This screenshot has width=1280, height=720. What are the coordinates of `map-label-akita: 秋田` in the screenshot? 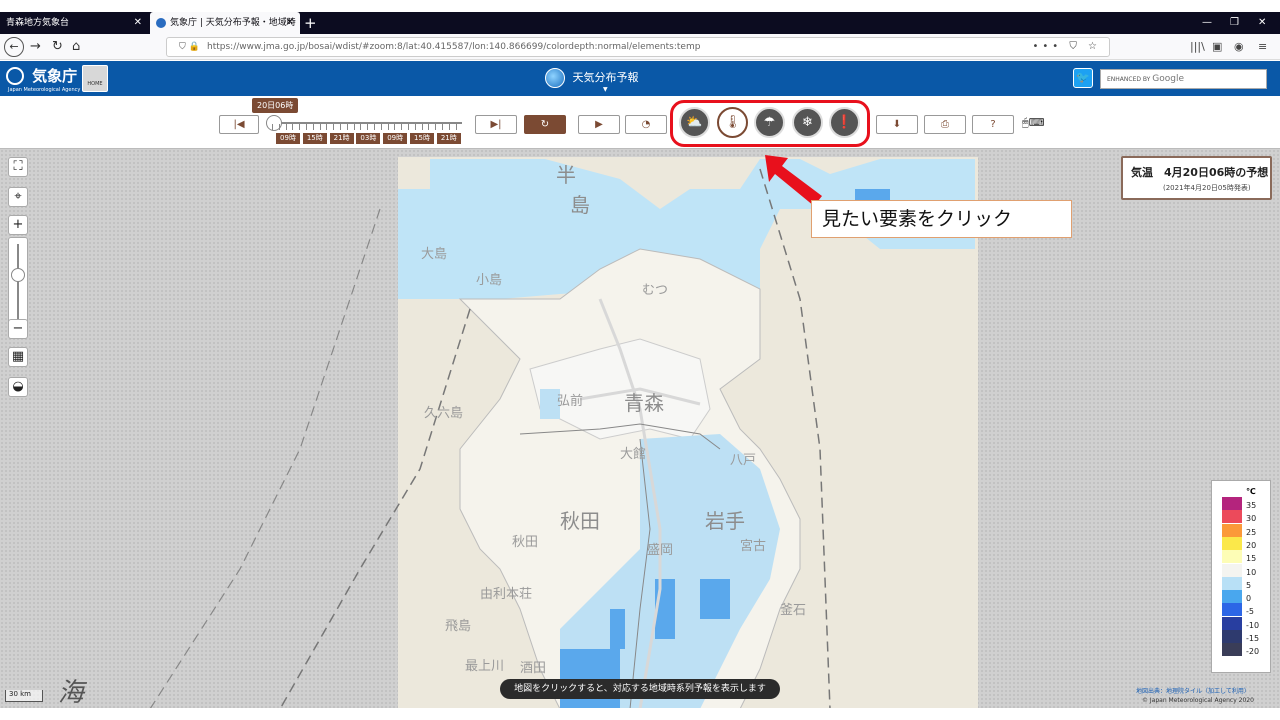 It's located at (525, 542).